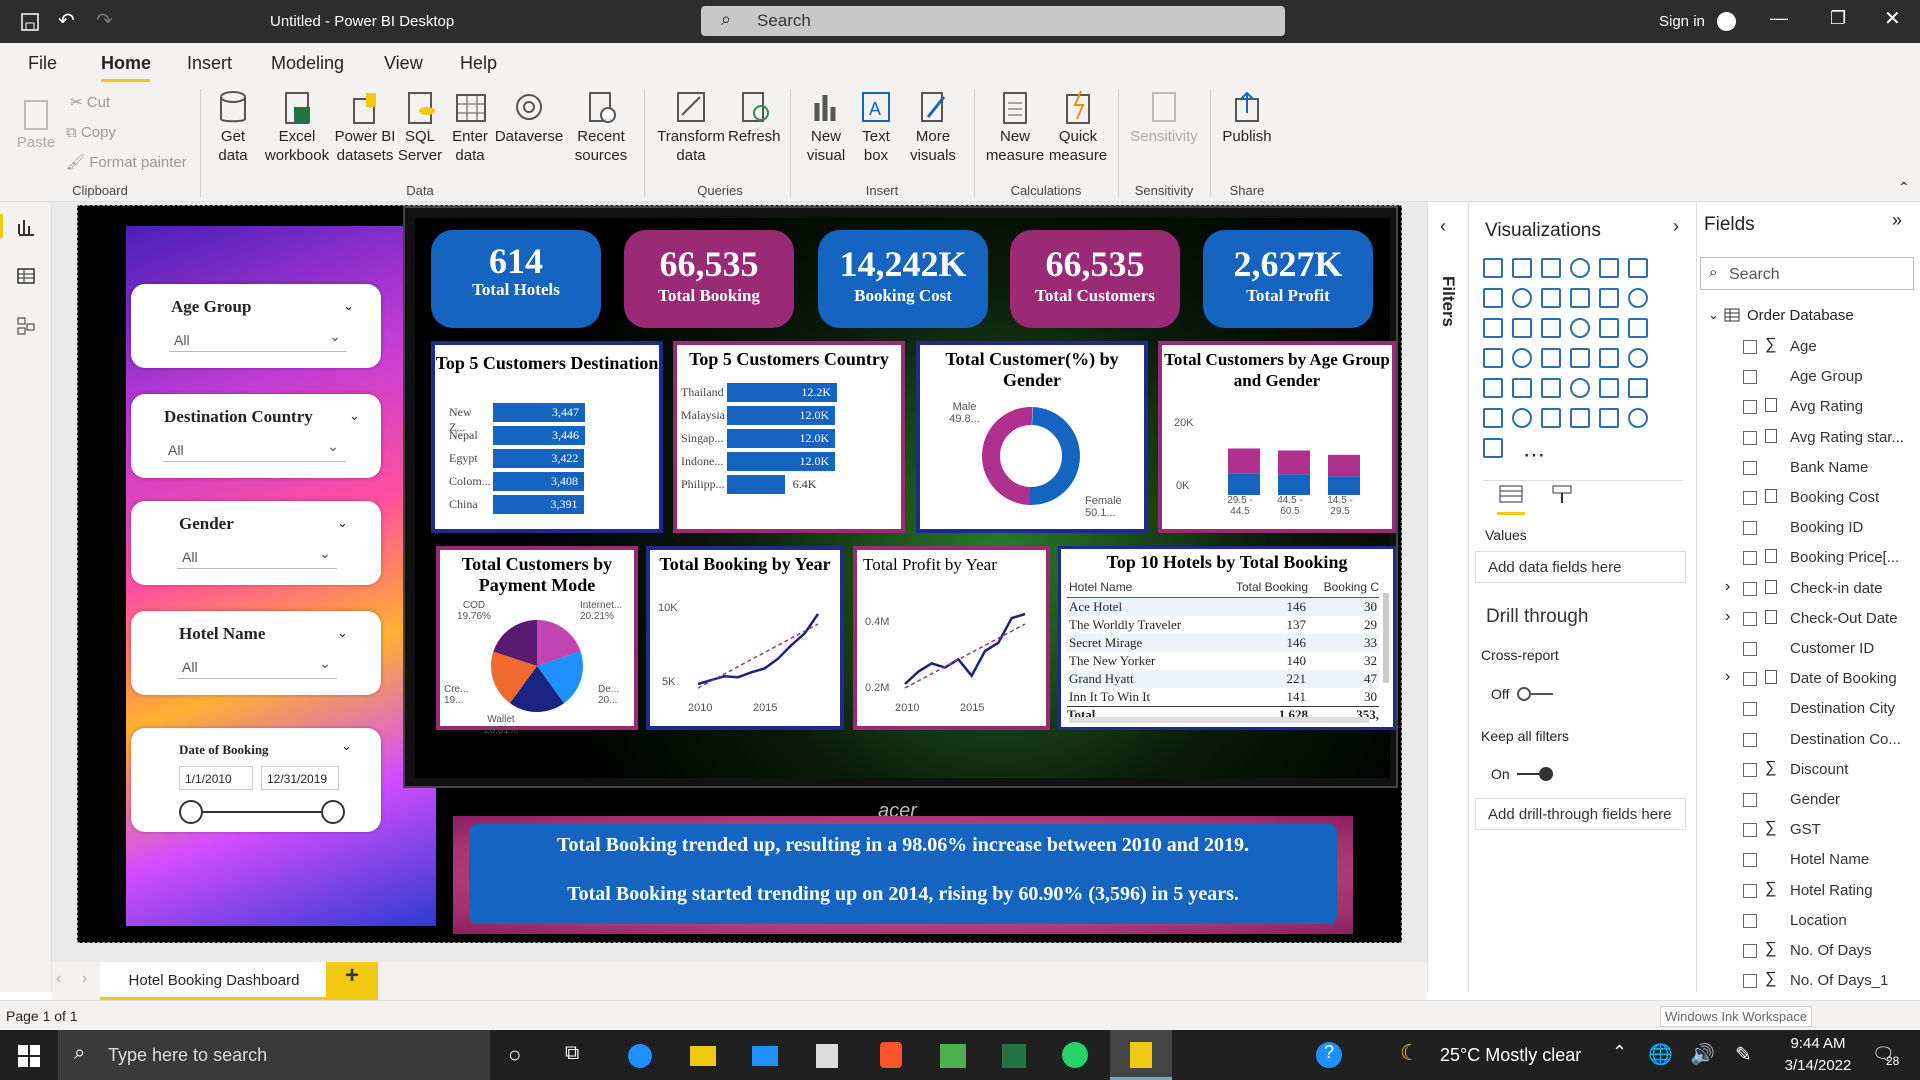 Image resolution: width=1920 pixels, height=1080 pixels. Describe the element at coordinates (529, 114) in the screenshot. I see `dataverse-button: Dataverse` at that location.